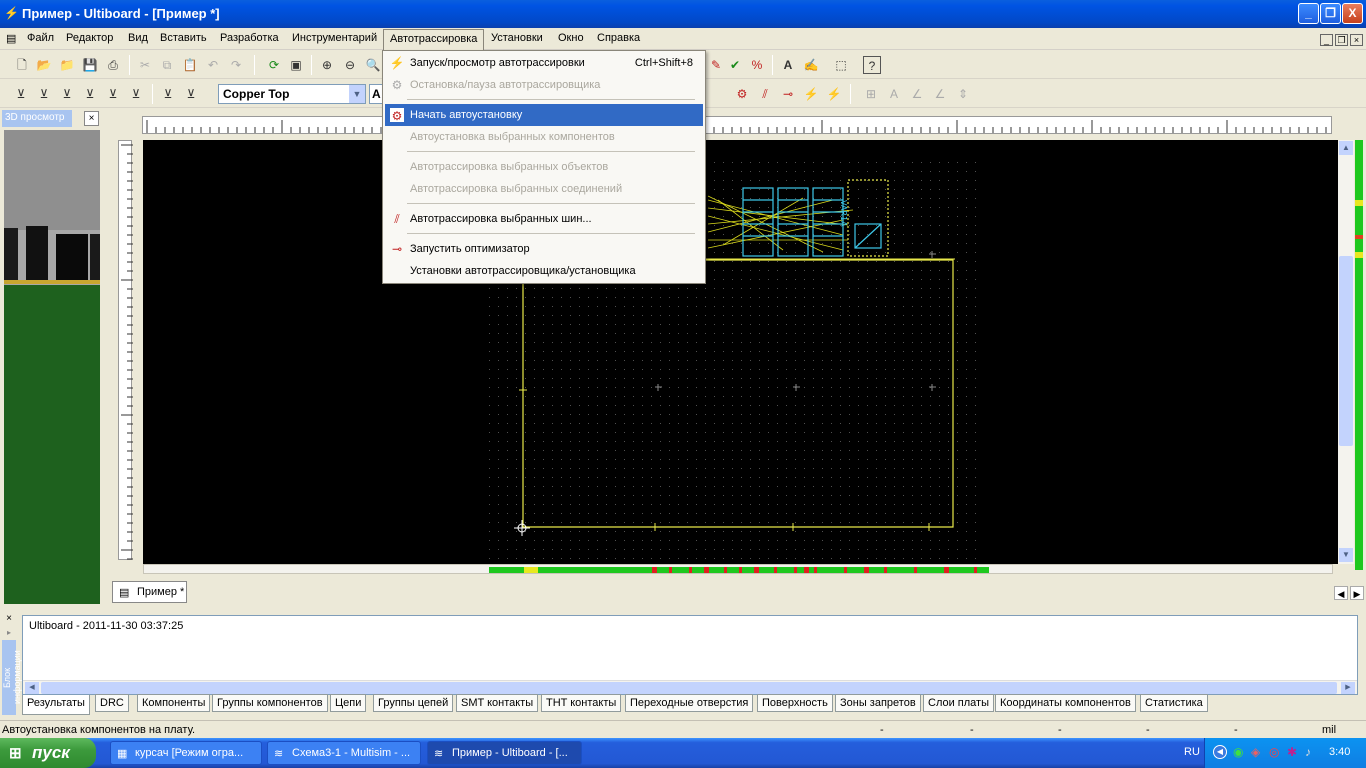  Describe the element at coordinates (1346, 555) in the screenshot. I see `scroll-down-icon: ▼` at that location.